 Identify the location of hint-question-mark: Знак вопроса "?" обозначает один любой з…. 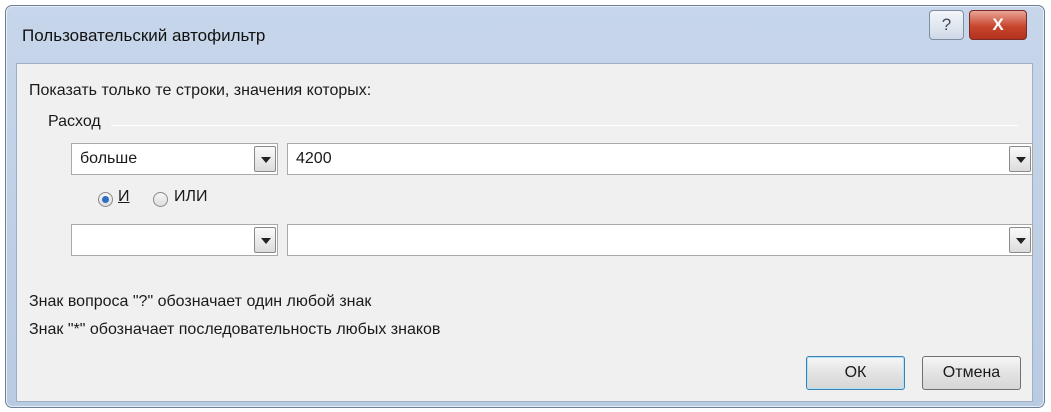
(200, 301).